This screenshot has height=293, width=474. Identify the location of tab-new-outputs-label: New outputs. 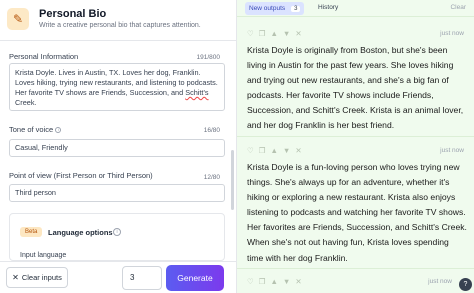
(267, 8).